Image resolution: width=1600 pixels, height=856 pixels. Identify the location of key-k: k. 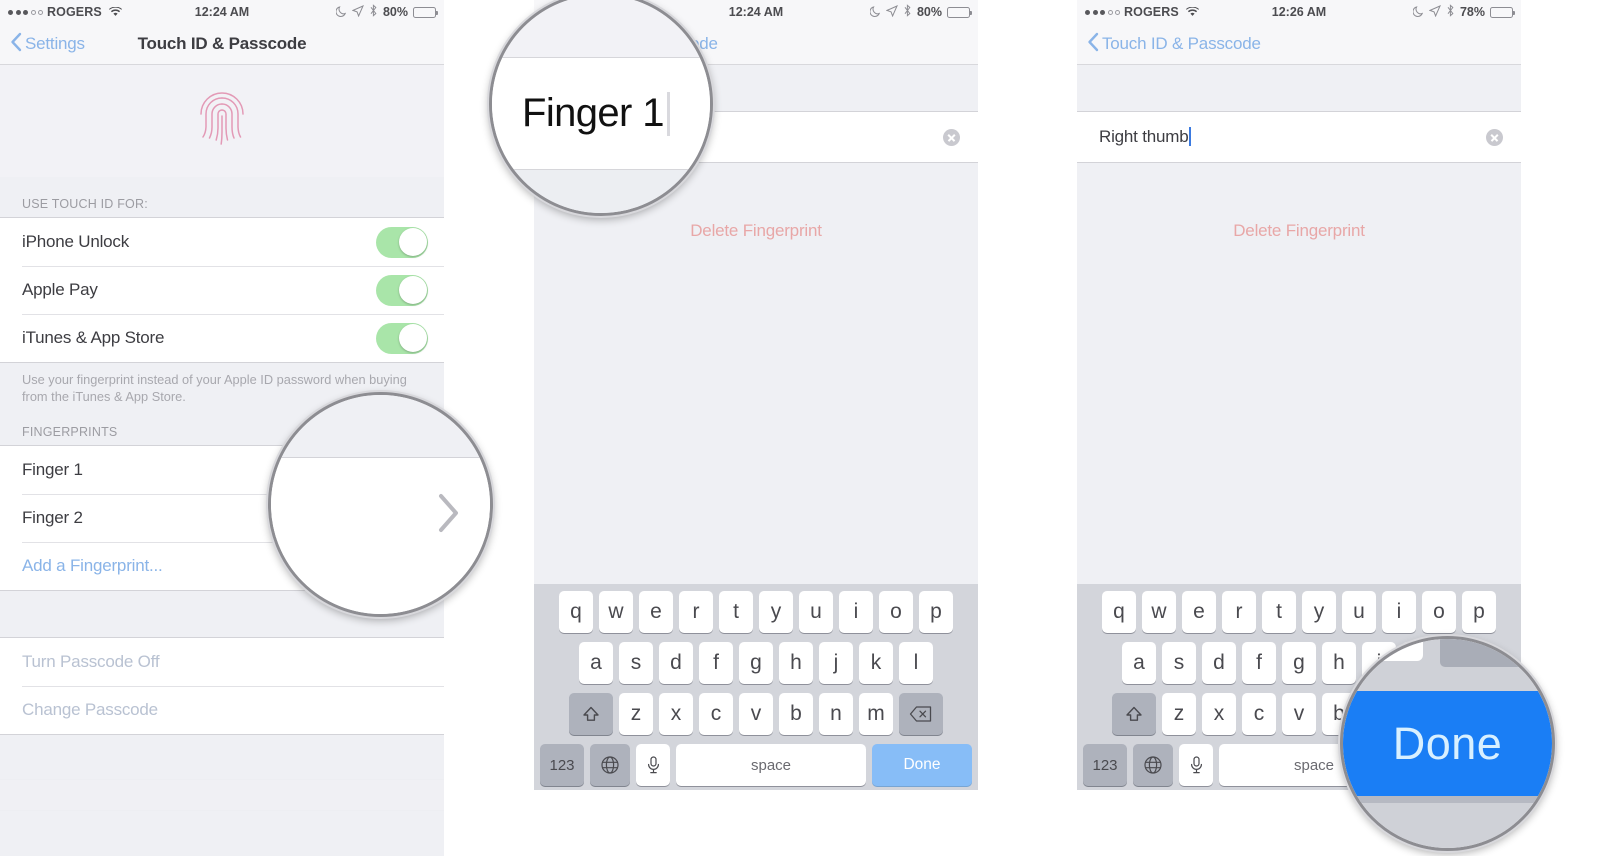
(876, 663).